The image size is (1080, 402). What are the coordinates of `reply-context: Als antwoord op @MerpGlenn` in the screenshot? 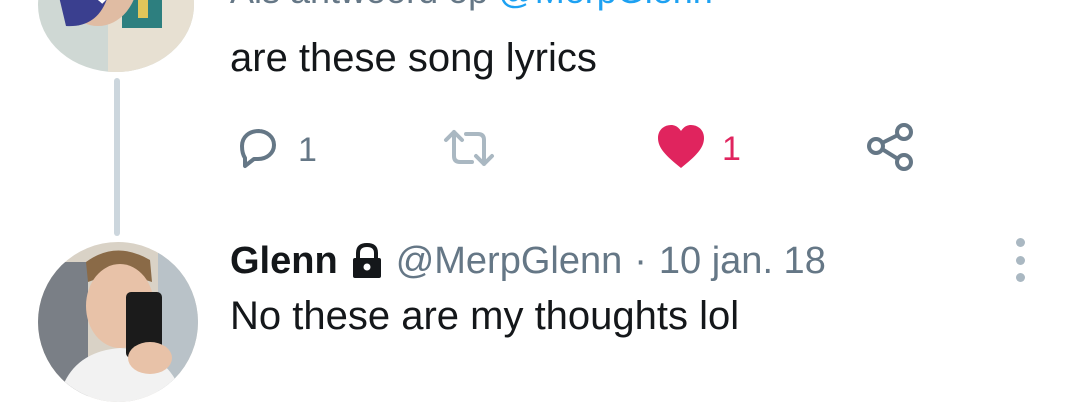 It's located at (471, 6).